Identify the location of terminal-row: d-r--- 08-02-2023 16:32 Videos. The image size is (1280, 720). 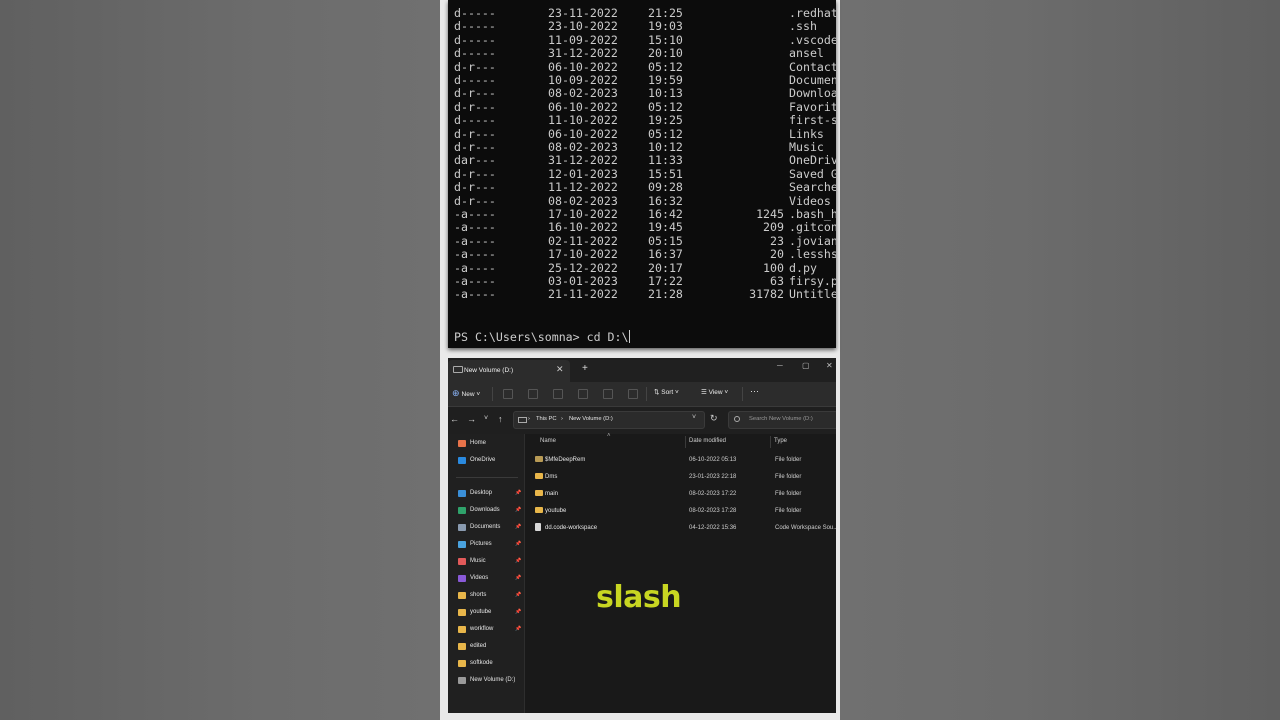
(644, 201).